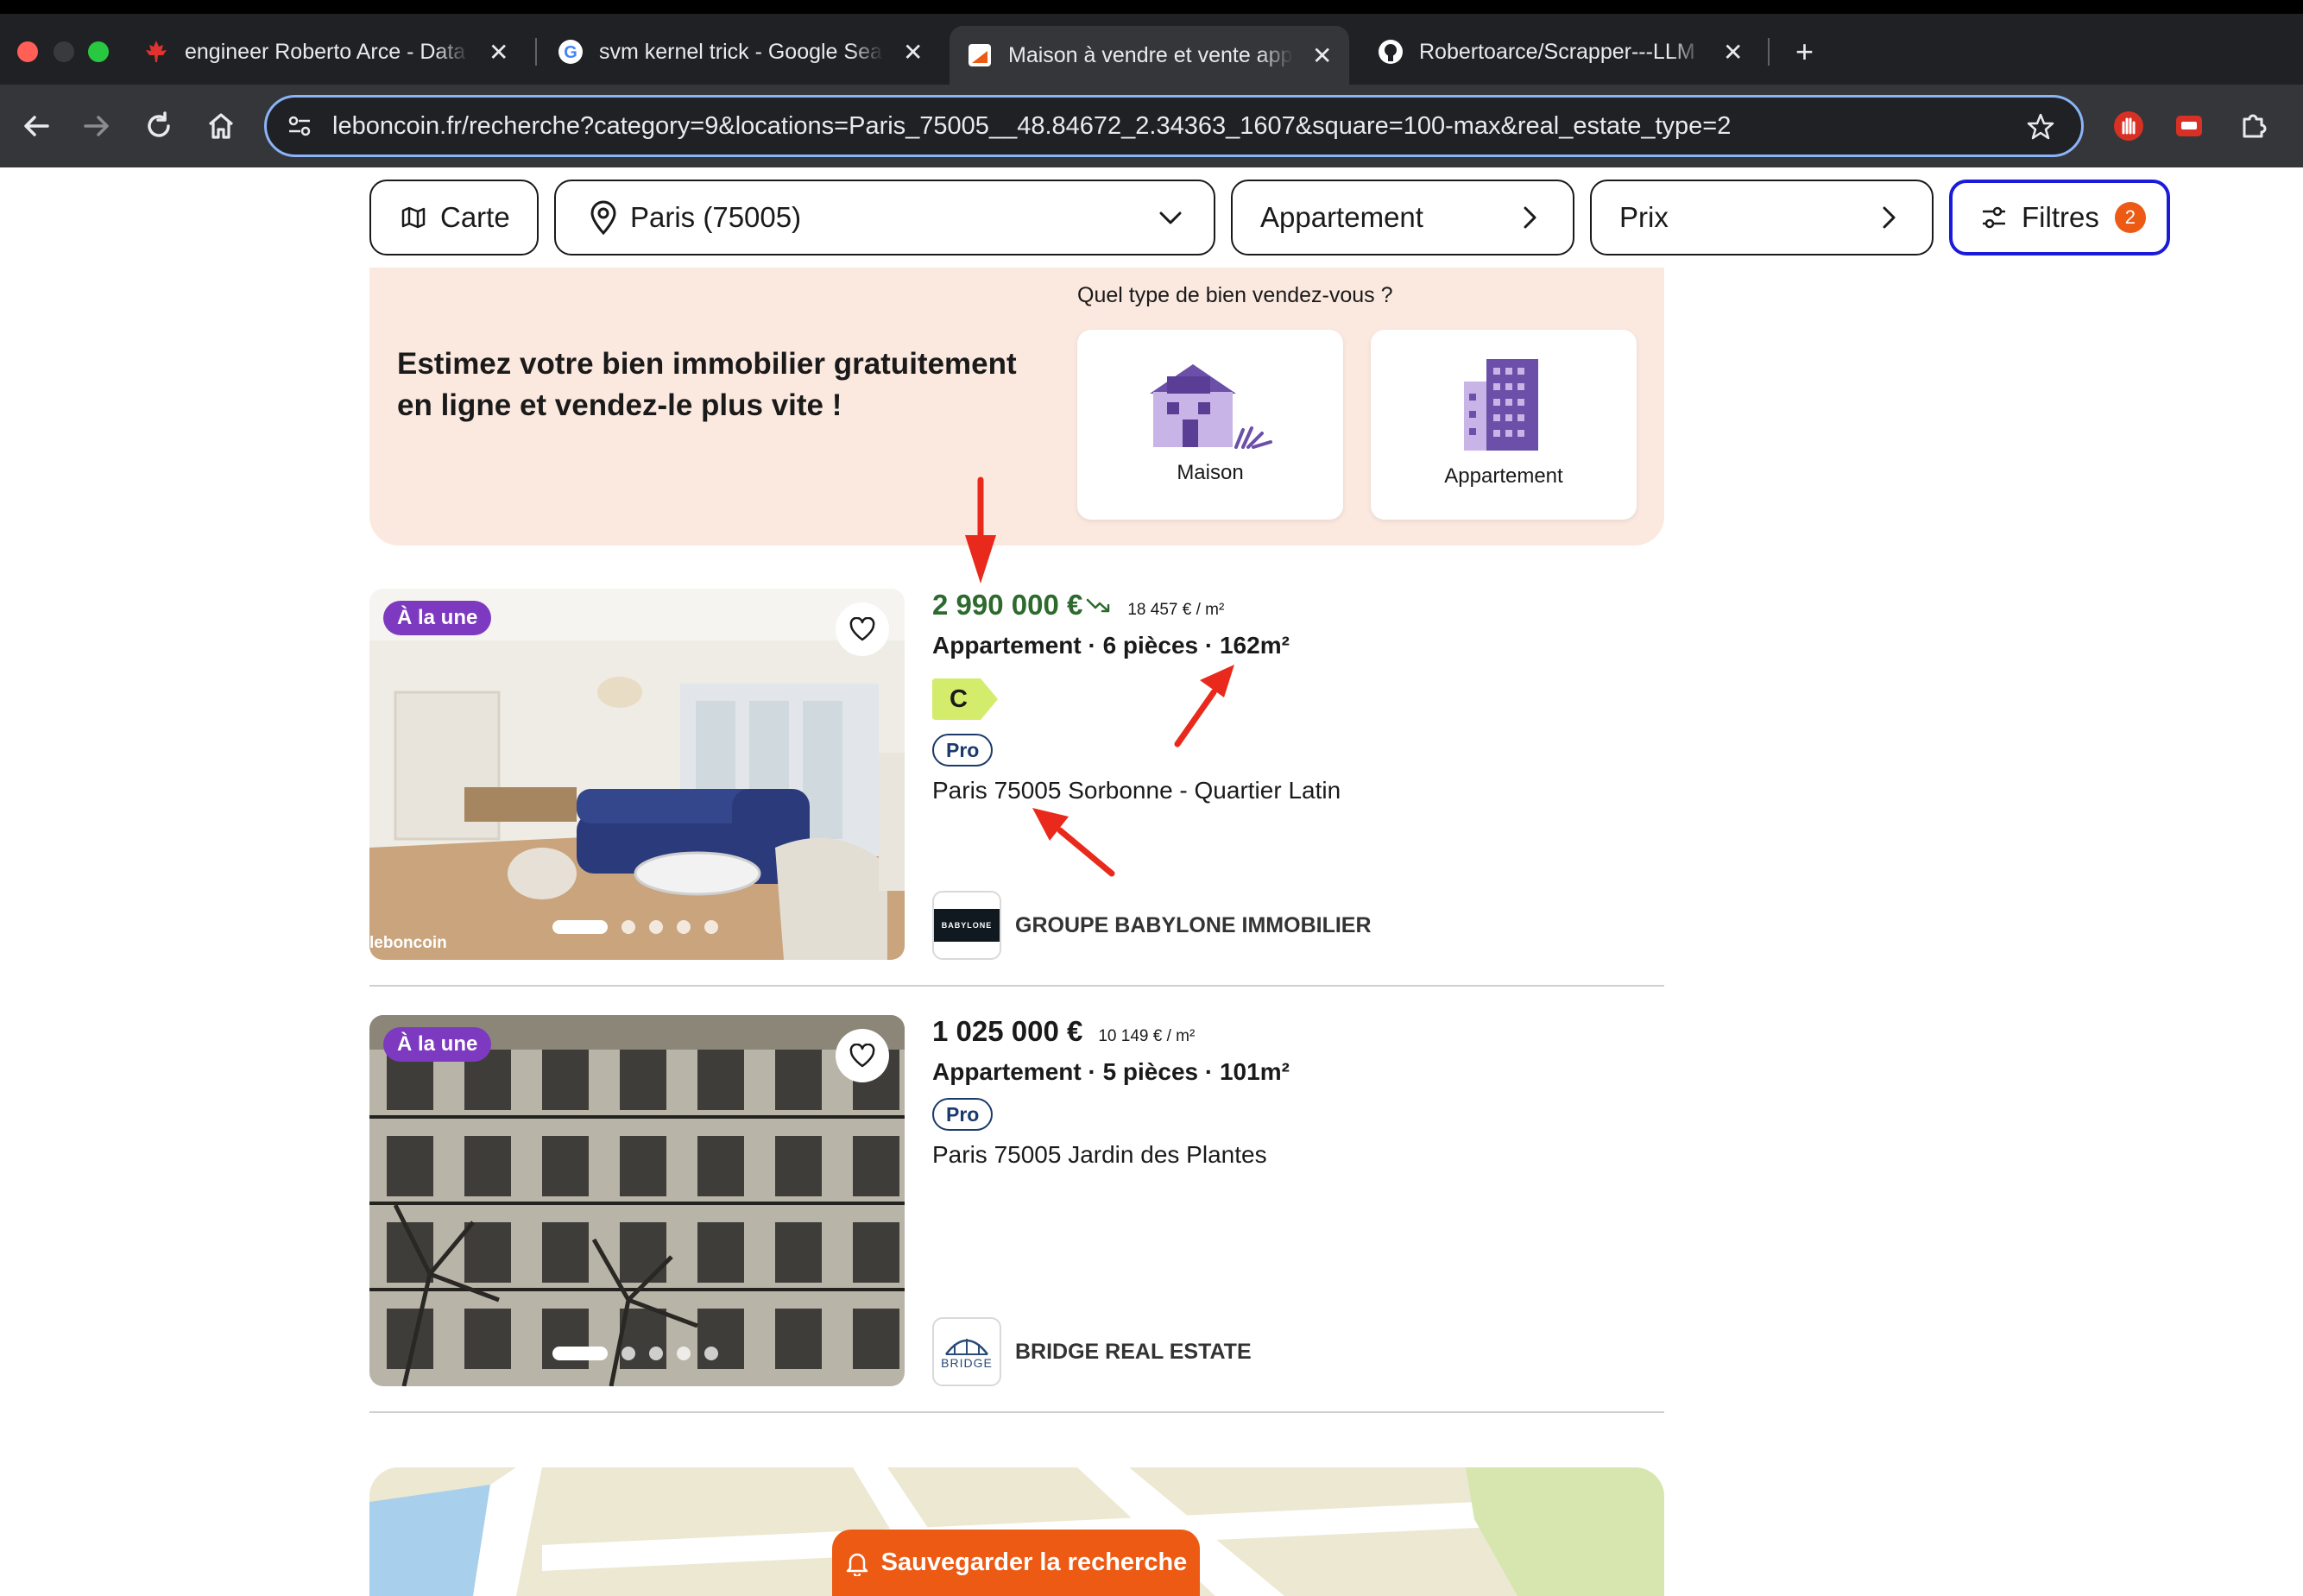  I want to click on new-tab-button: +, so click(1805, 52).